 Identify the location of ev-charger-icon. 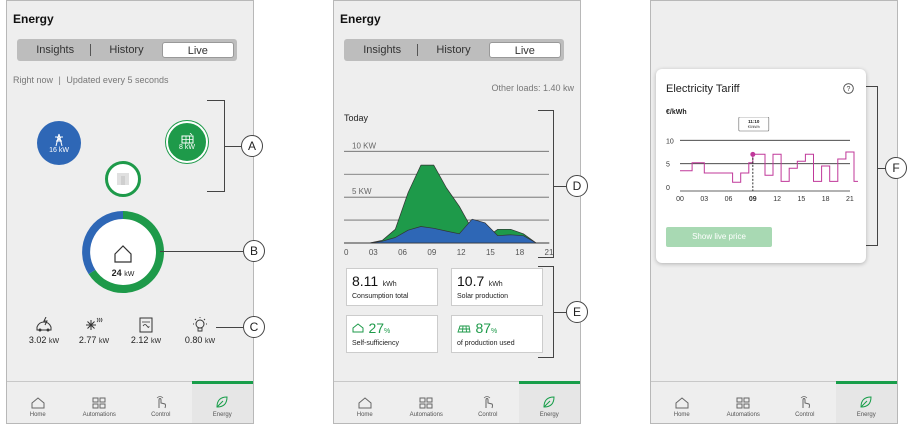
(44, 324).